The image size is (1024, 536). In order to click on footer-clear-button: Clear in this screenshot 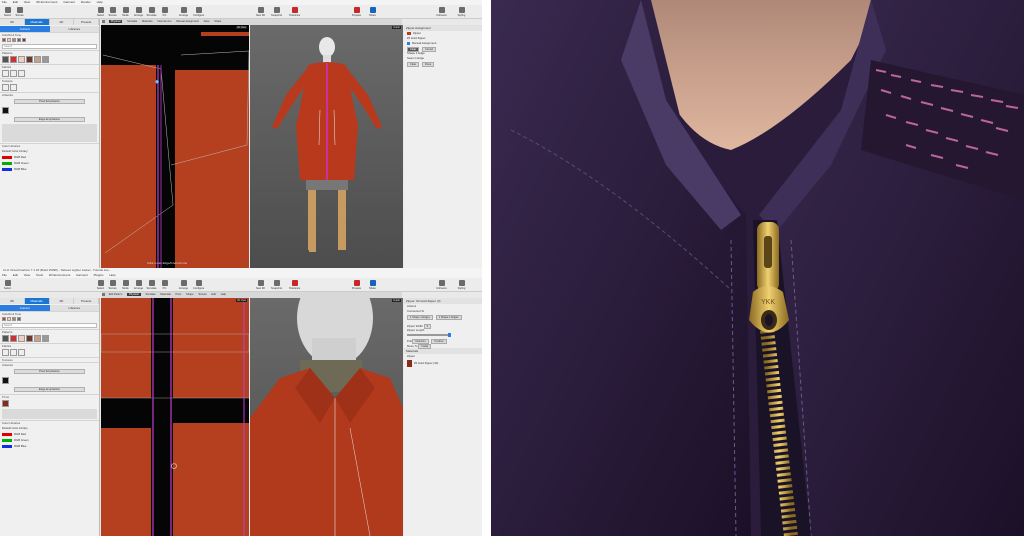, I will do `click(413, 64)`.